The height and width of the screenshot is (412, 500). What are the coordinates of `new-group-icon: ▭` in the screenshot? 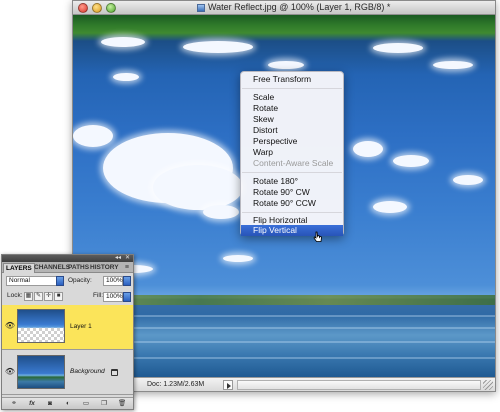 It's located at (86, 403).